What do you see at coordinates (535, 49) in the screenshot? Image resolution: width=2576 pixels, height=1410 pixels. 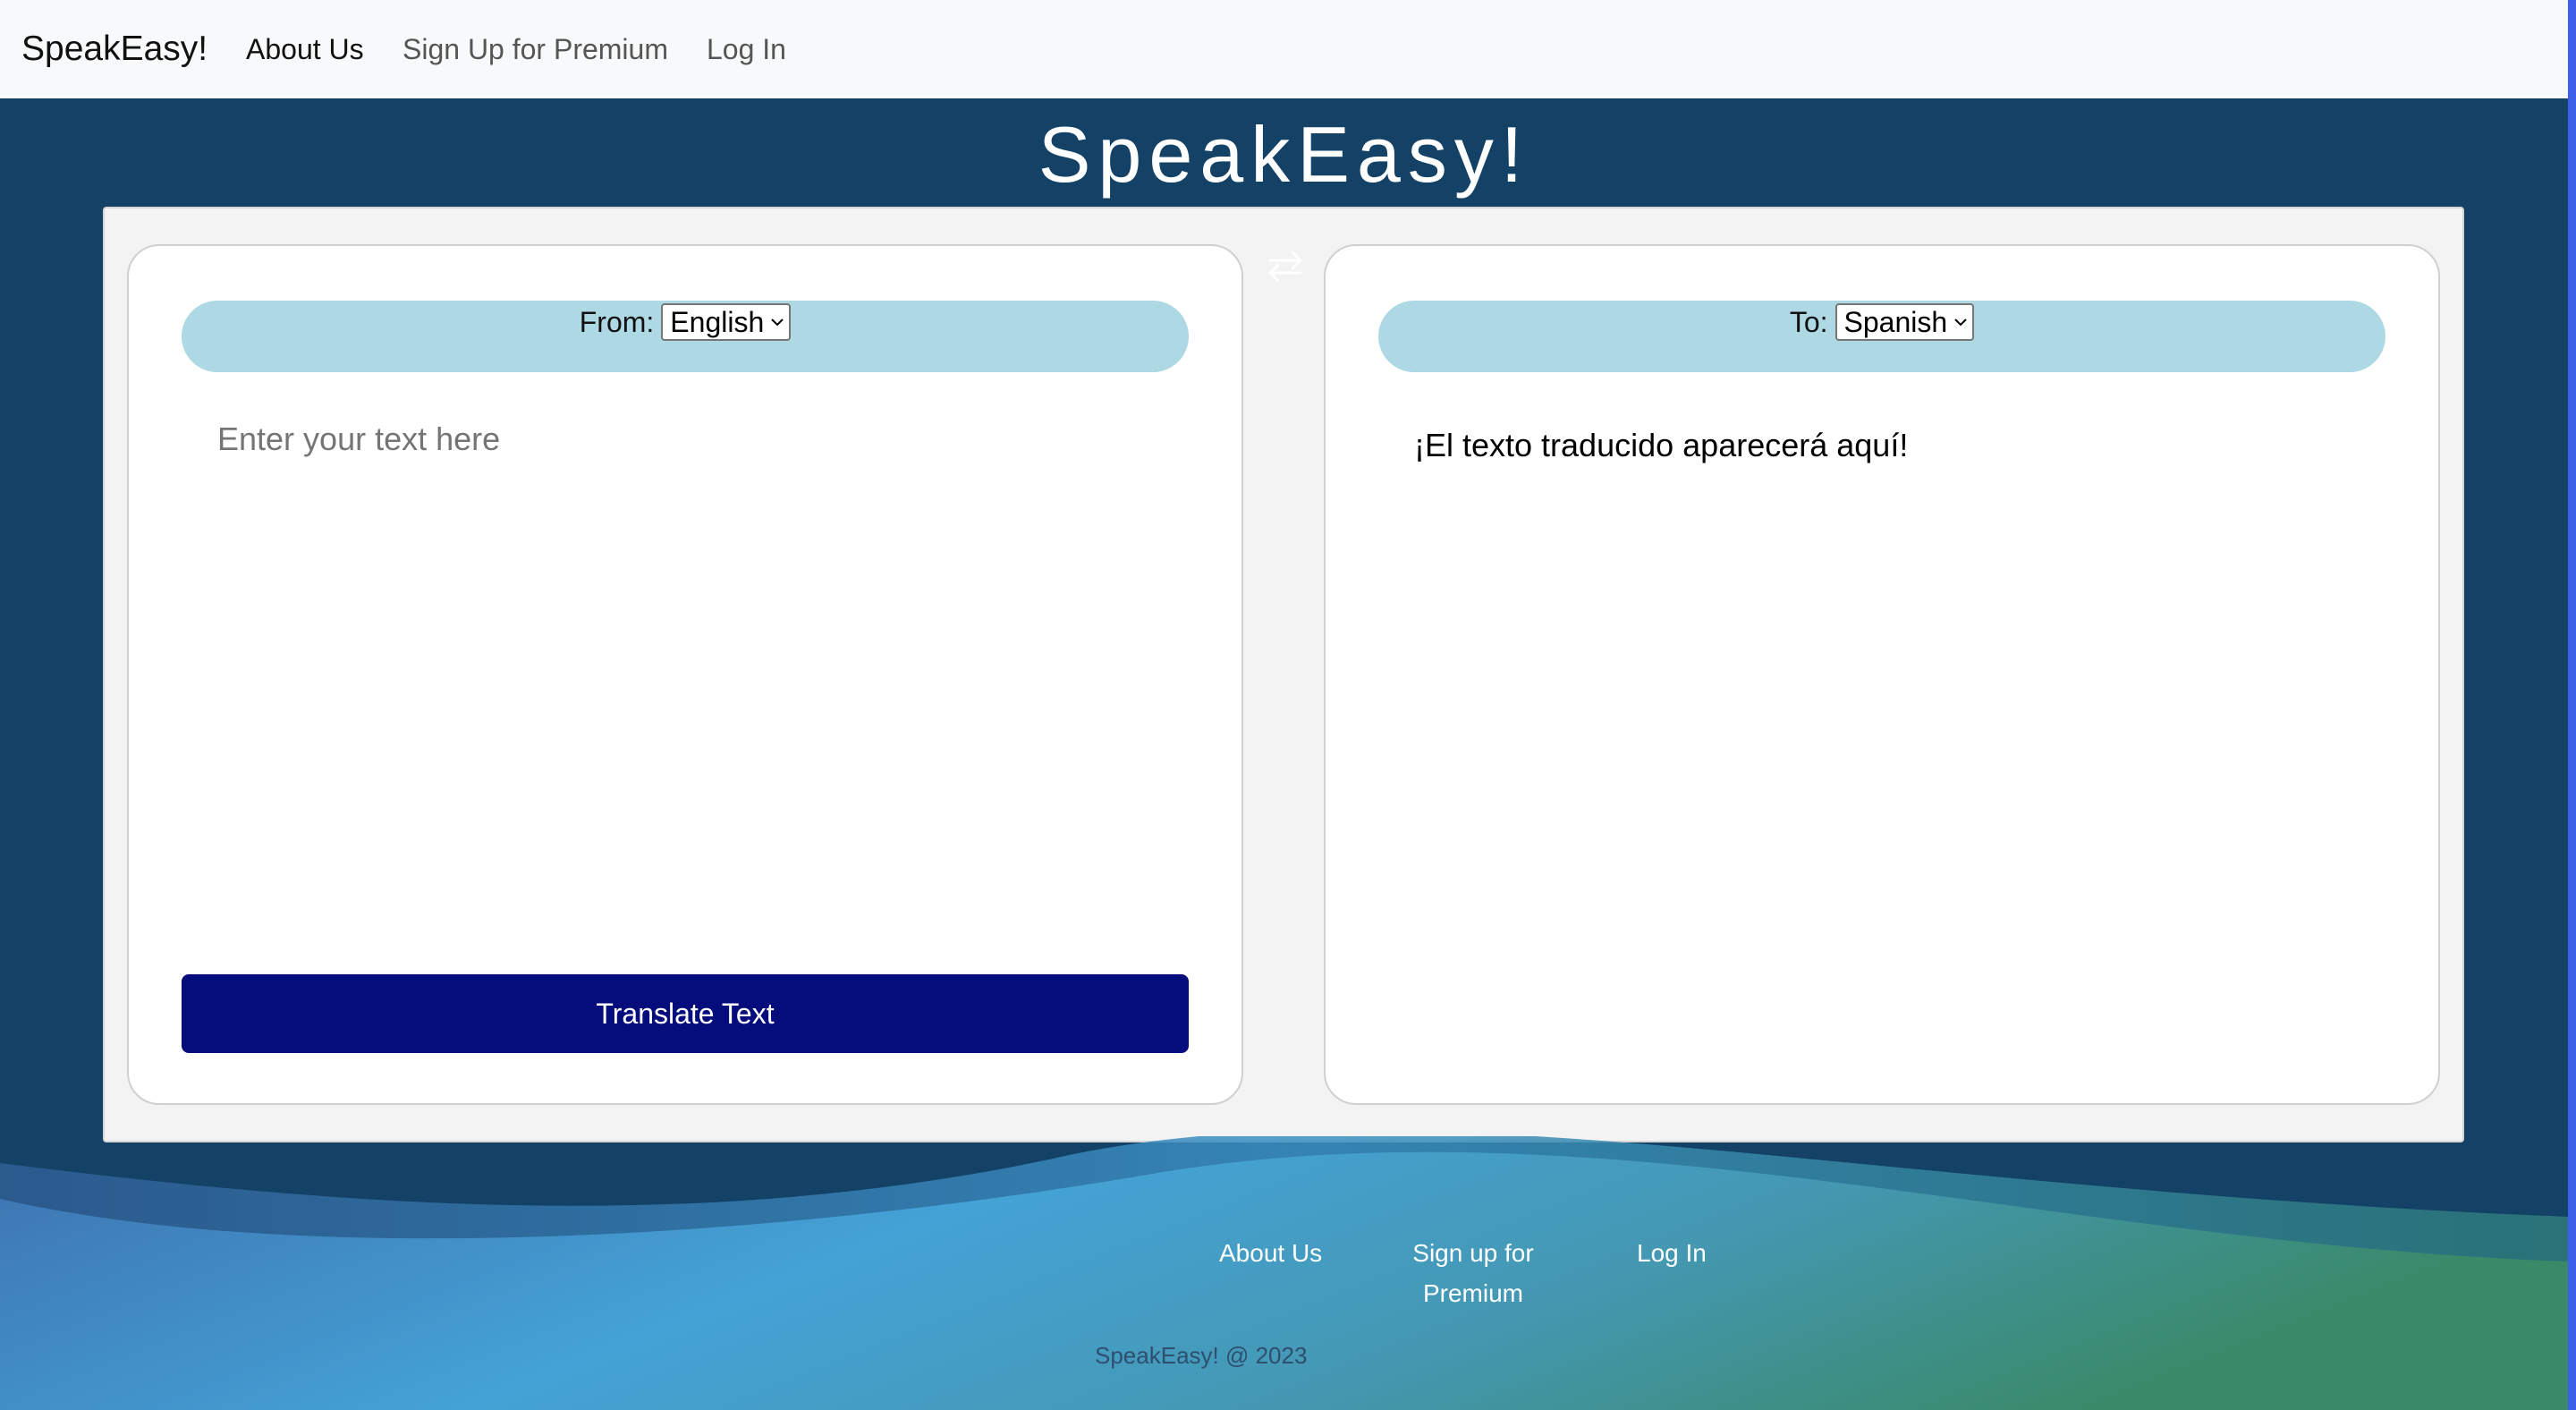 I see `nav-link-sign-up-premium: Sign Up for Premium` at bounding box center [535, 49].